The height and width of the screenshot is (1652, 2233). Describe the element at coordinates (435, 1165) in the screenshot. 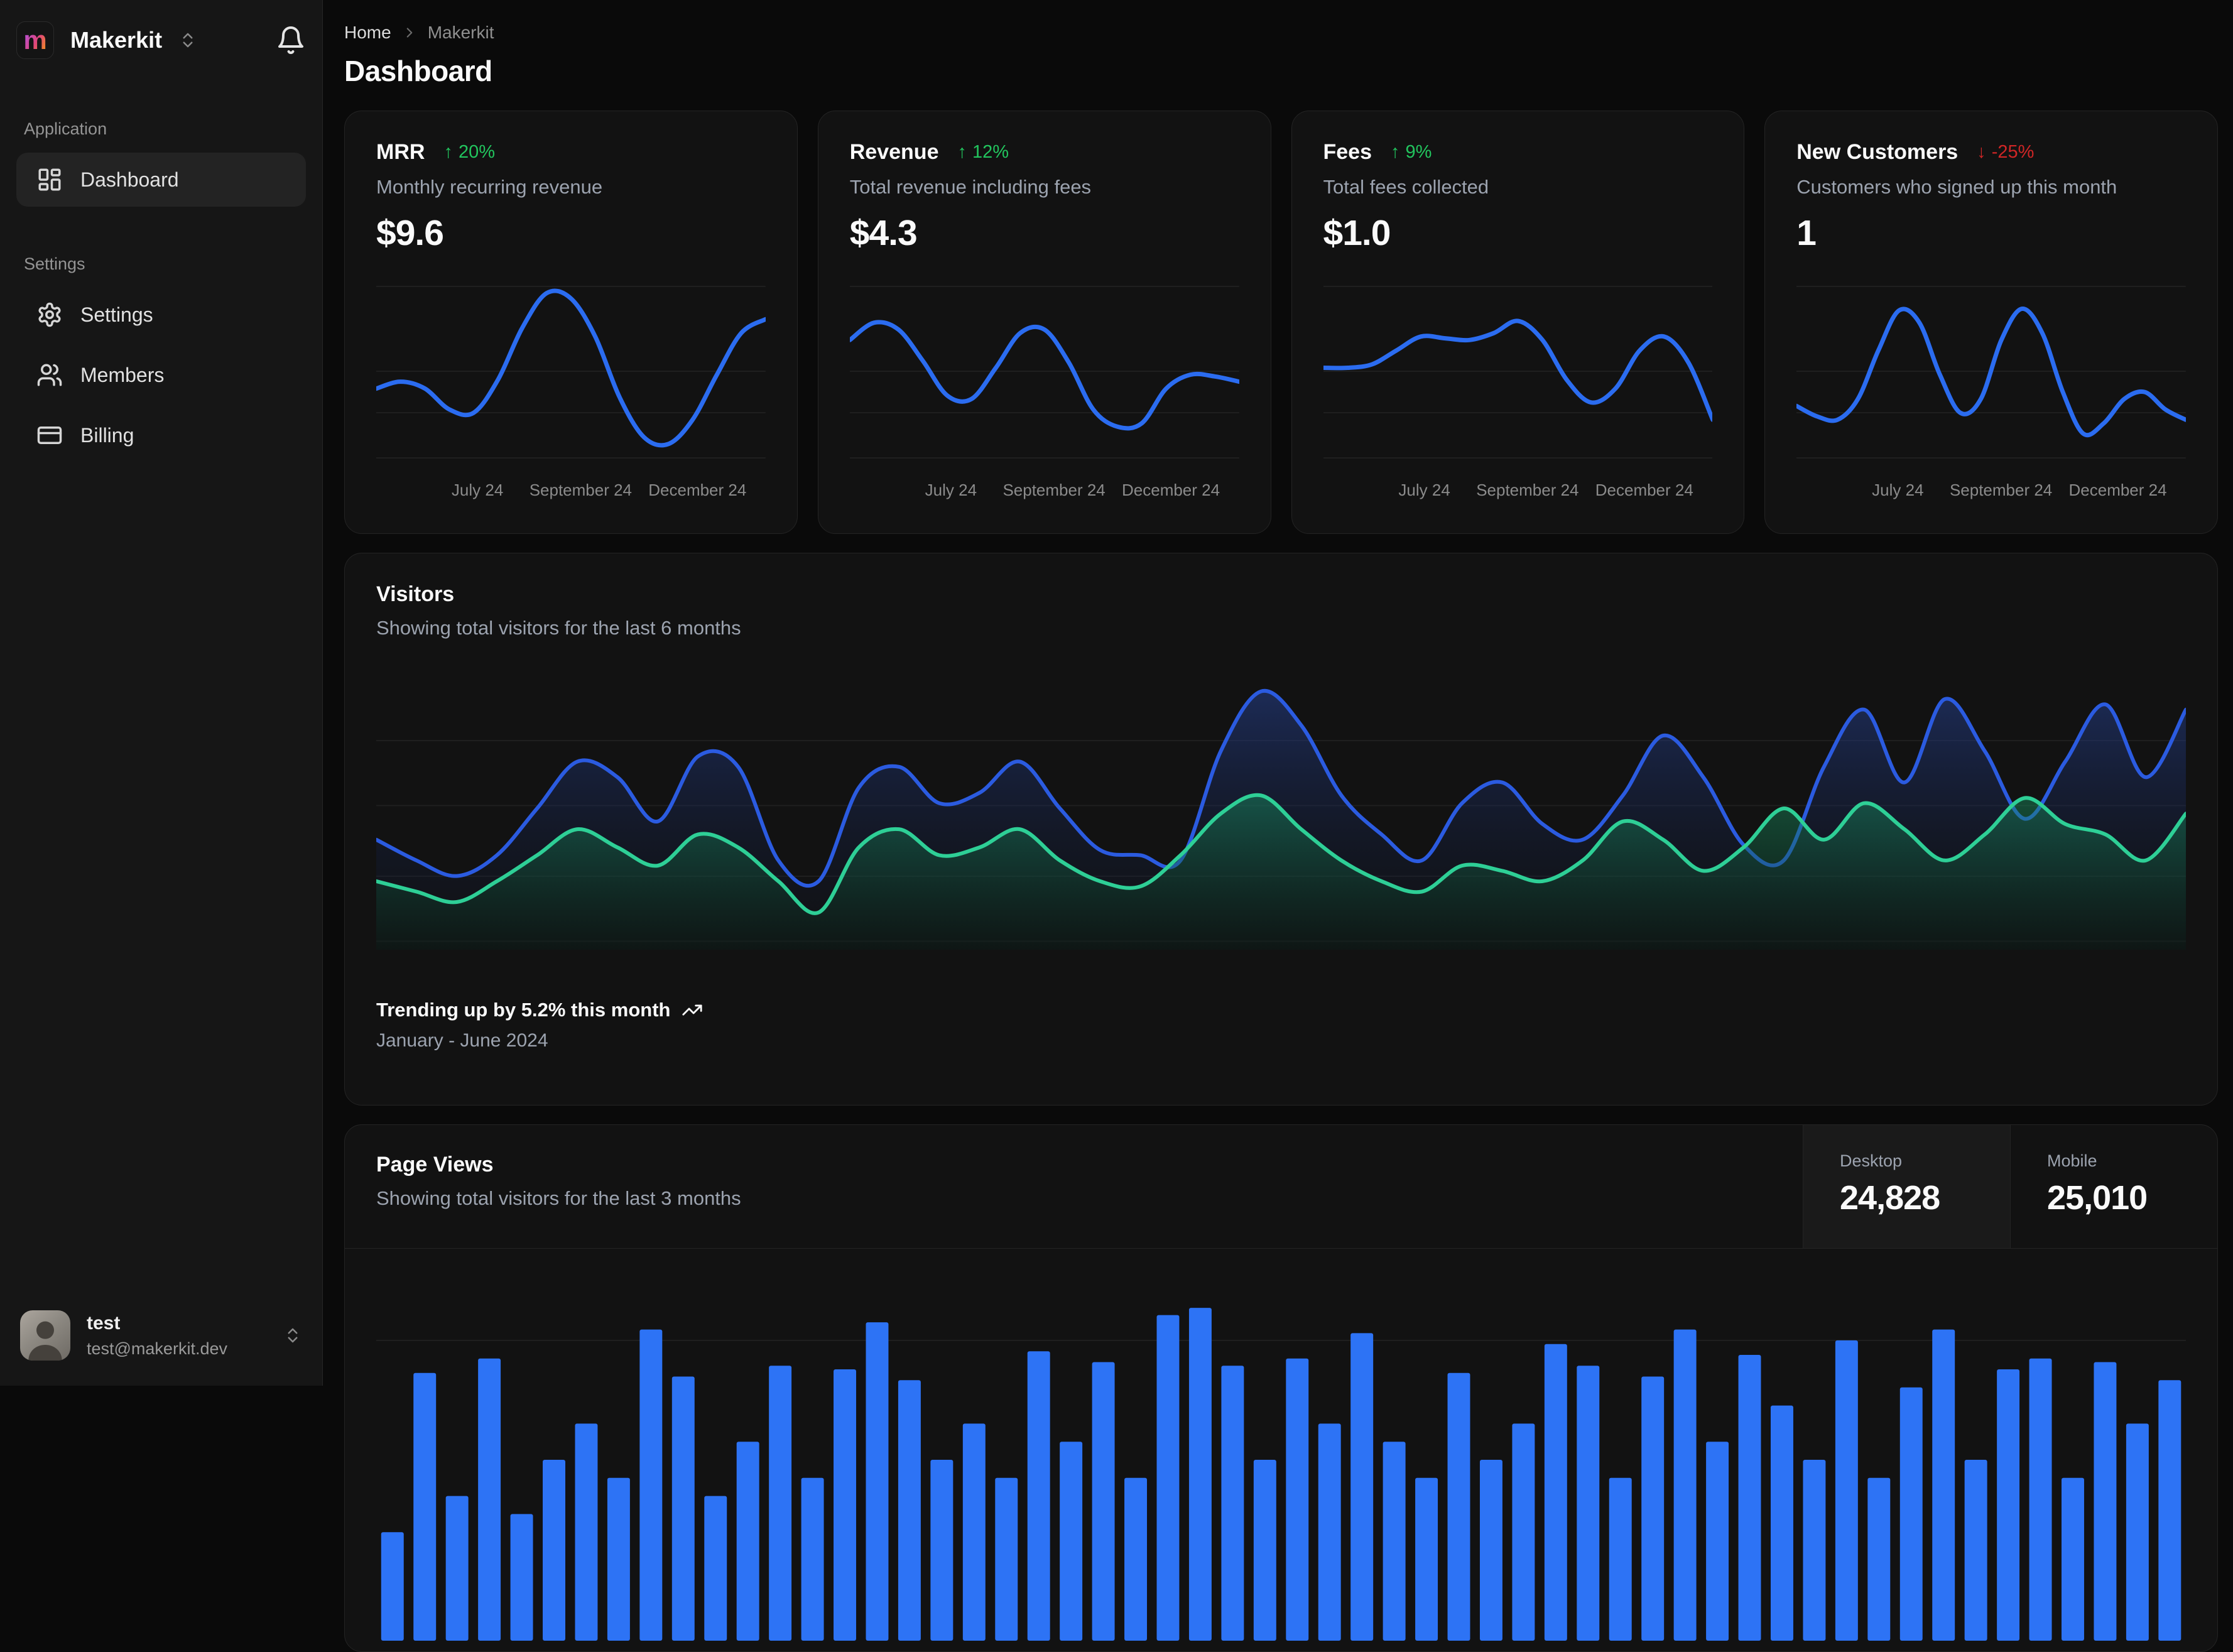

I see `page-views-title: Page Views` at that location.